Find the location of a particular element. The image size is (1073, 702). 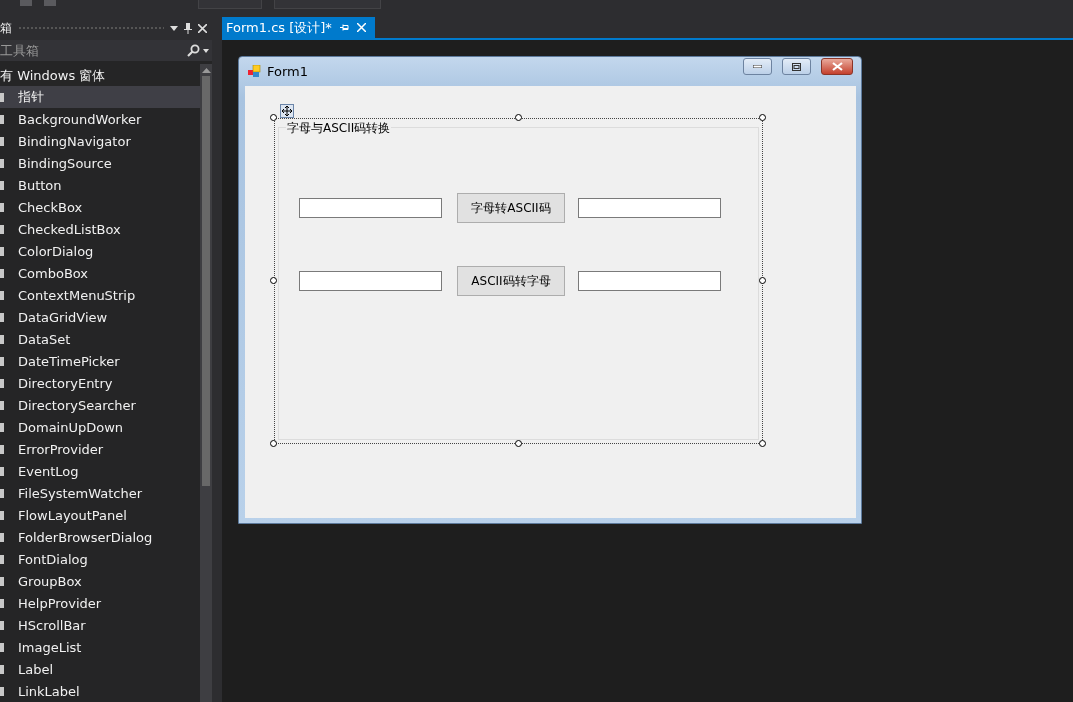

document-tab: Form1.cs [设计]* is located at coordinates (298, 27).